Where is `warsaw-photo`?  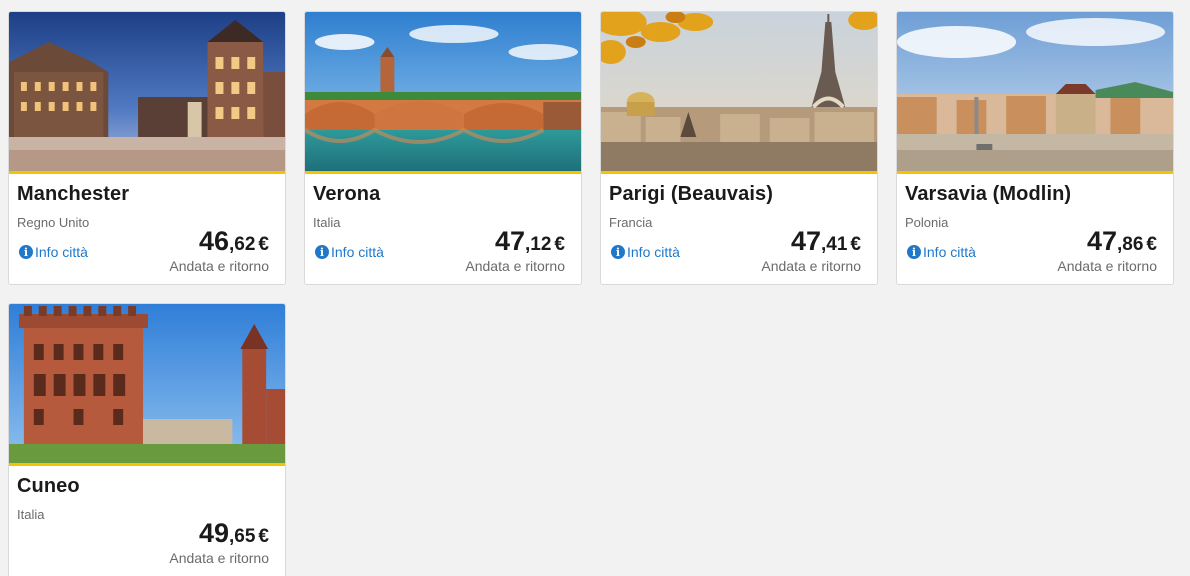
warsaw-photo is located at coordinates (1035, 93).